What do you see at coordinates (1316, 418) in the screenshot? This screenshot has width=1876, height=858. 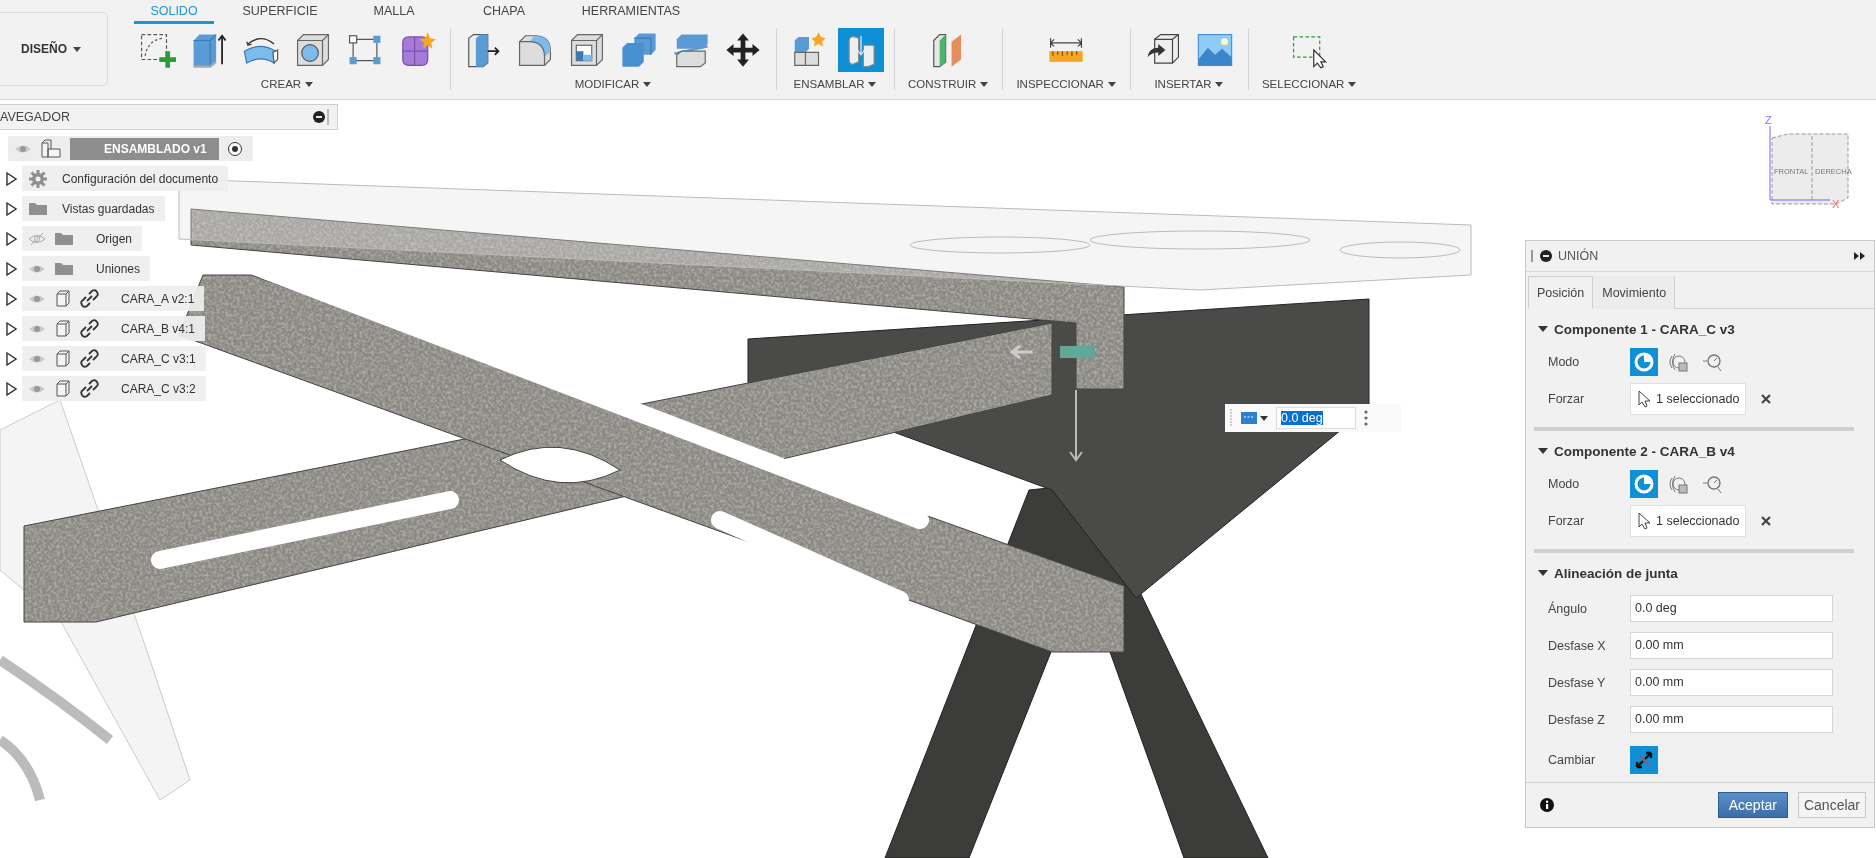 I see `angle-input: 0.0 deg` at bounding box center [1316, 418].